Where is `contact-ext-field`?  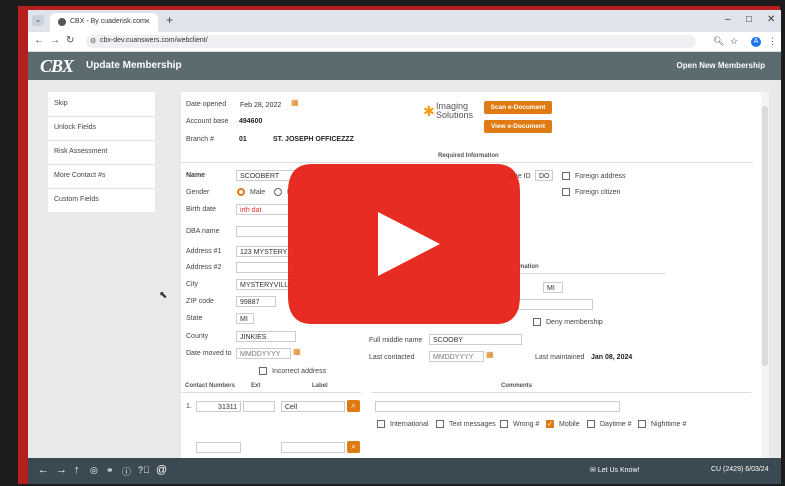 contact-ext-field is located at coordinates (259, 406).